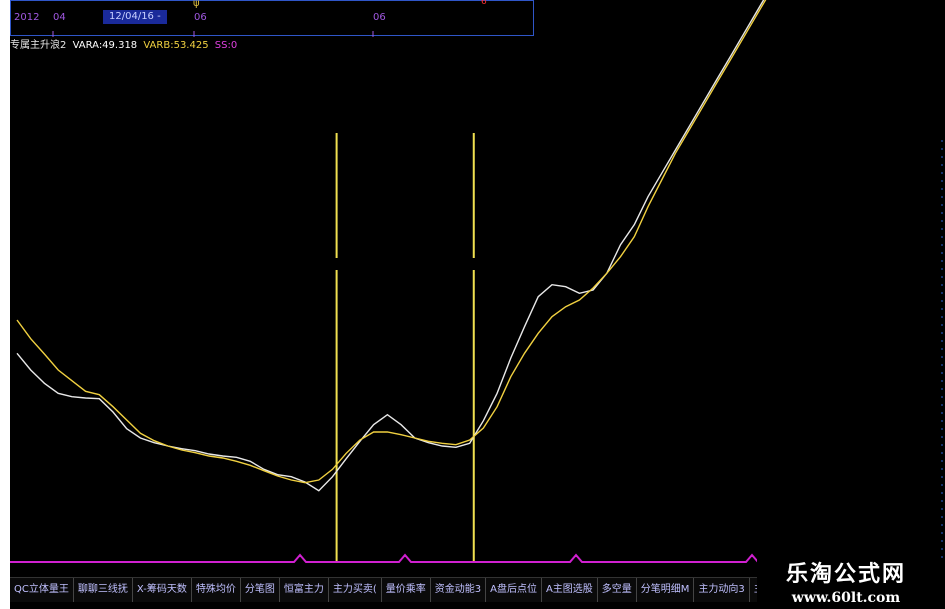  What do you see at coordinates (355, 590) in the screenshot?
I see `tab-item: 主力买卖(` at bounding box center [355, 590].